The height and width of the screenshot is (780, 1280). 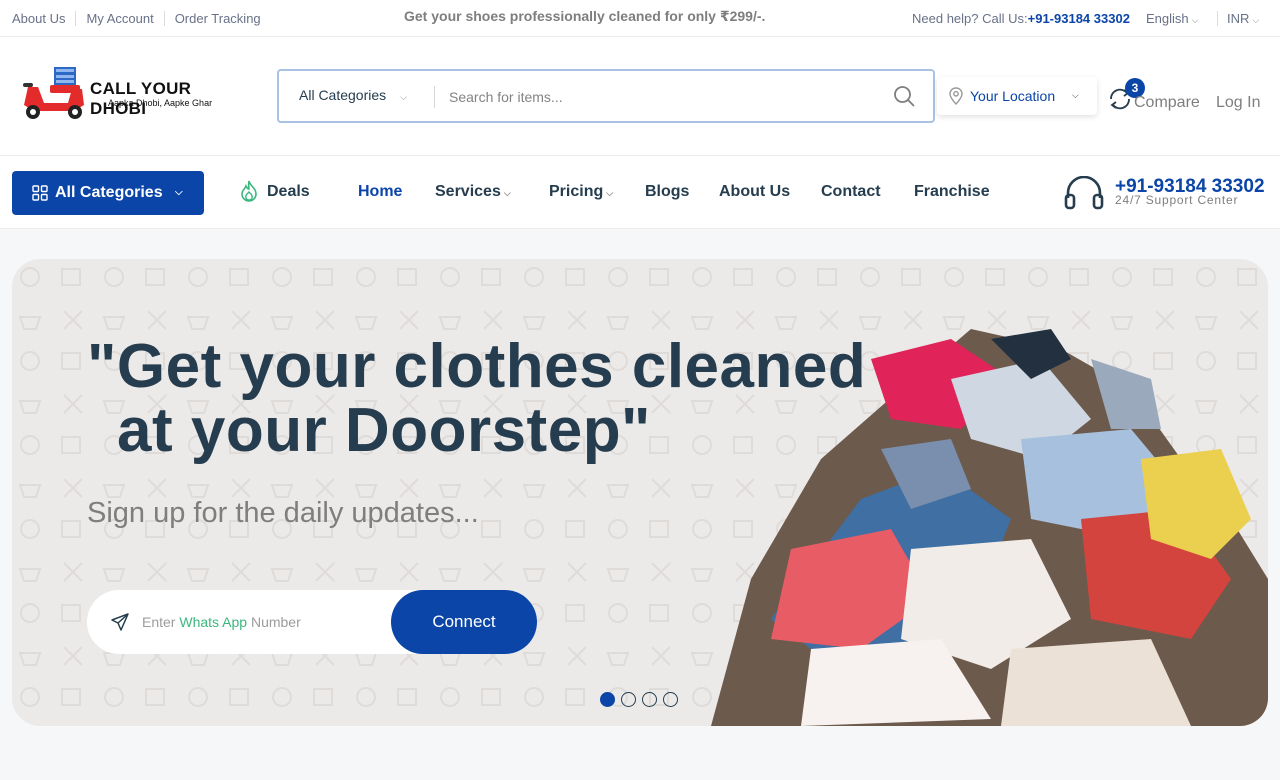 I want to click on my-account-link: My Account, so click(x=119, y=18).